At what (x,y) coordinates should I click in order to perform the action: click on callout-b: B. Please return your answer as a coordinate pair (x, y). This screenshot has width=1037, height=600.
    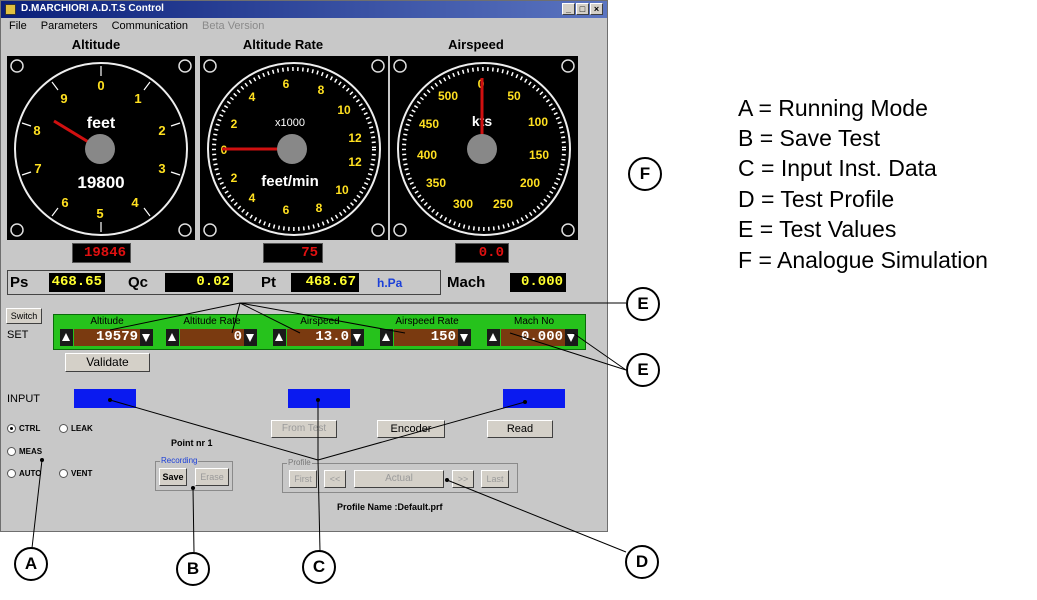
    Looking at the image, I should click on (193, 569).